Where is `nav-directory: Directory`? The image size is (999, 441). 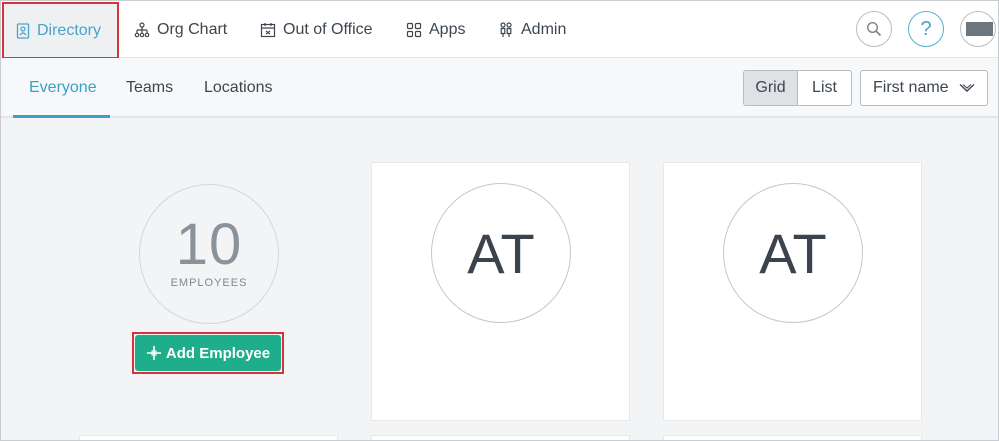 nav-directory: Directory is located at coordinates (60, 30).